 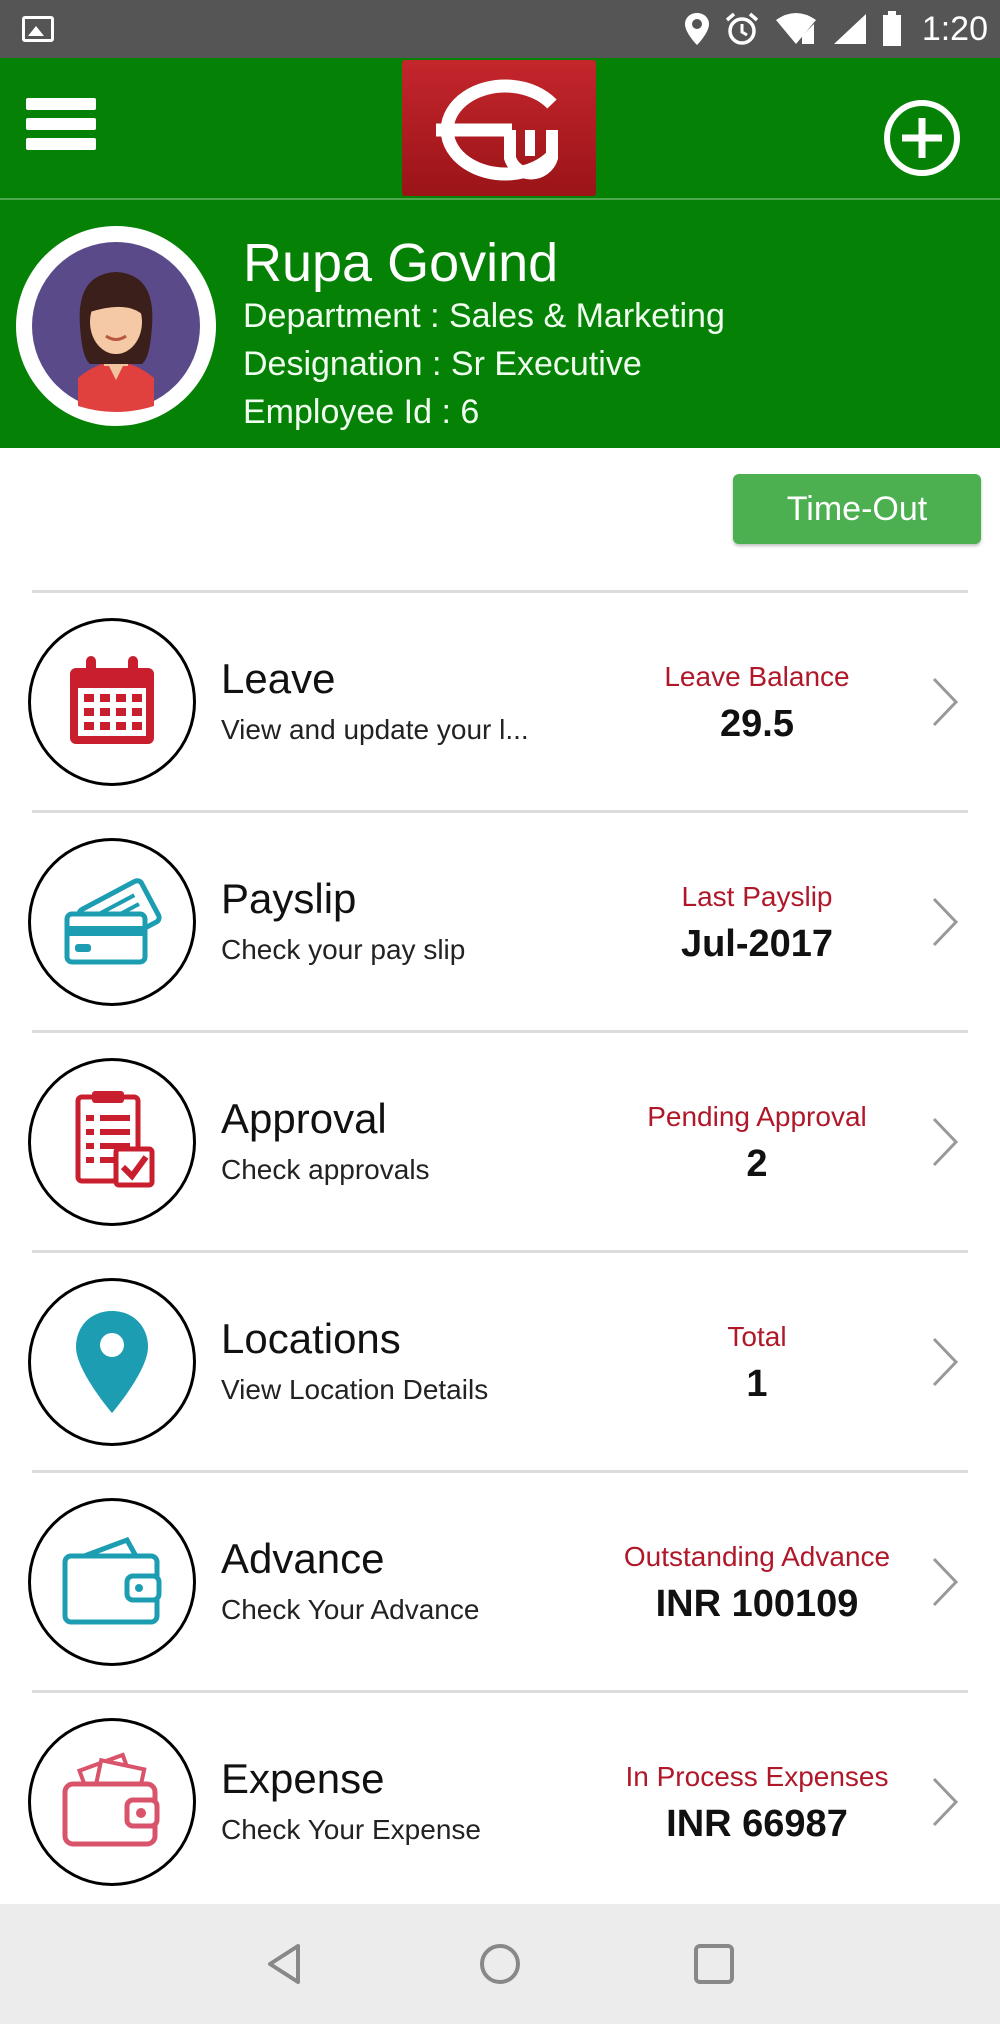 What do you see at coordinates (350, 1609) in the screenshot?
I see `item-subtitle: Check Your Advance` at bounding box center [350, 1609].